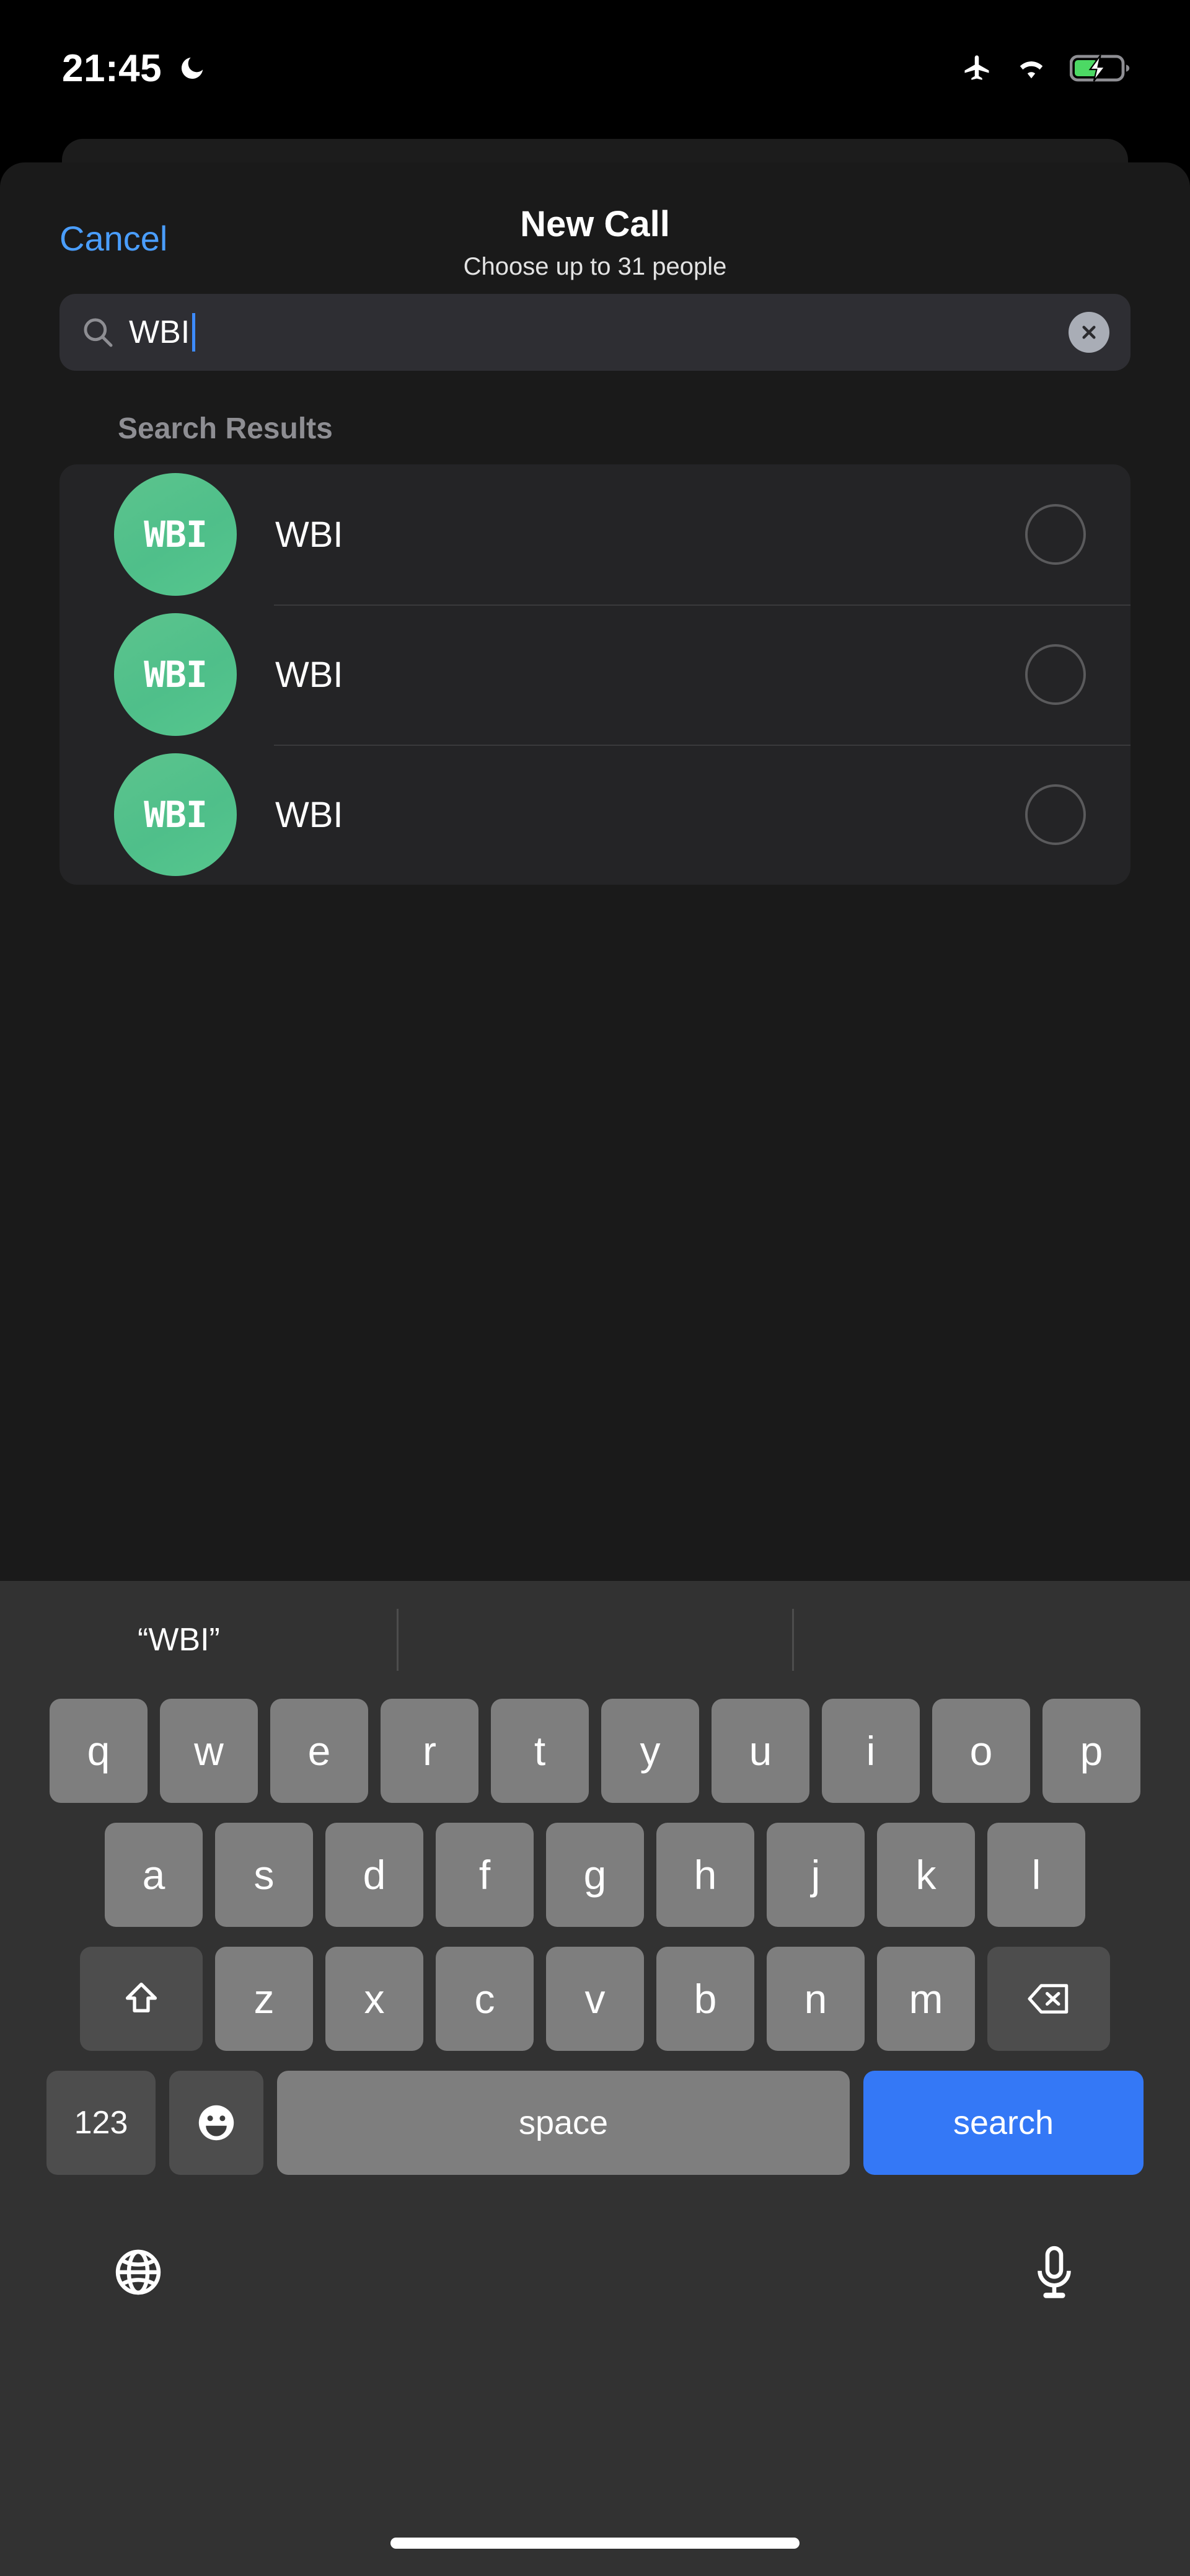  I want to click on key-e: e, so click(319, 1751).